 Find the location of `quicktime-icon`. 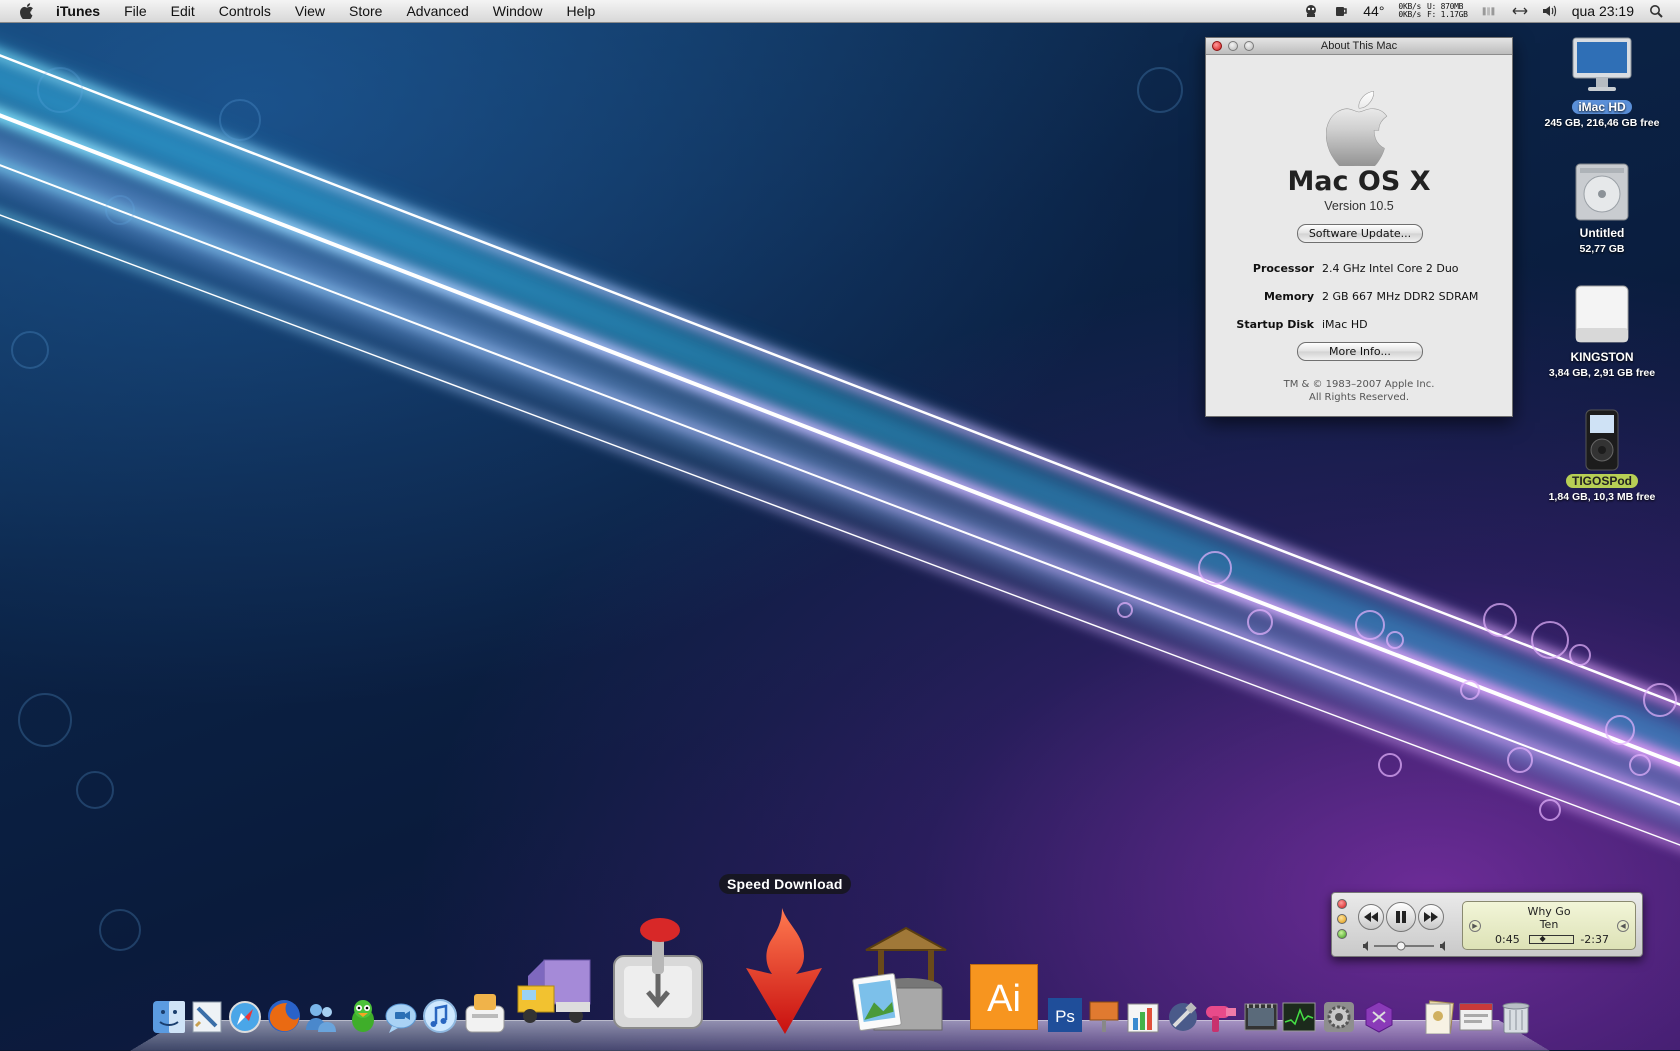

quicktime-icon is located at coordinates (1261, 1017).